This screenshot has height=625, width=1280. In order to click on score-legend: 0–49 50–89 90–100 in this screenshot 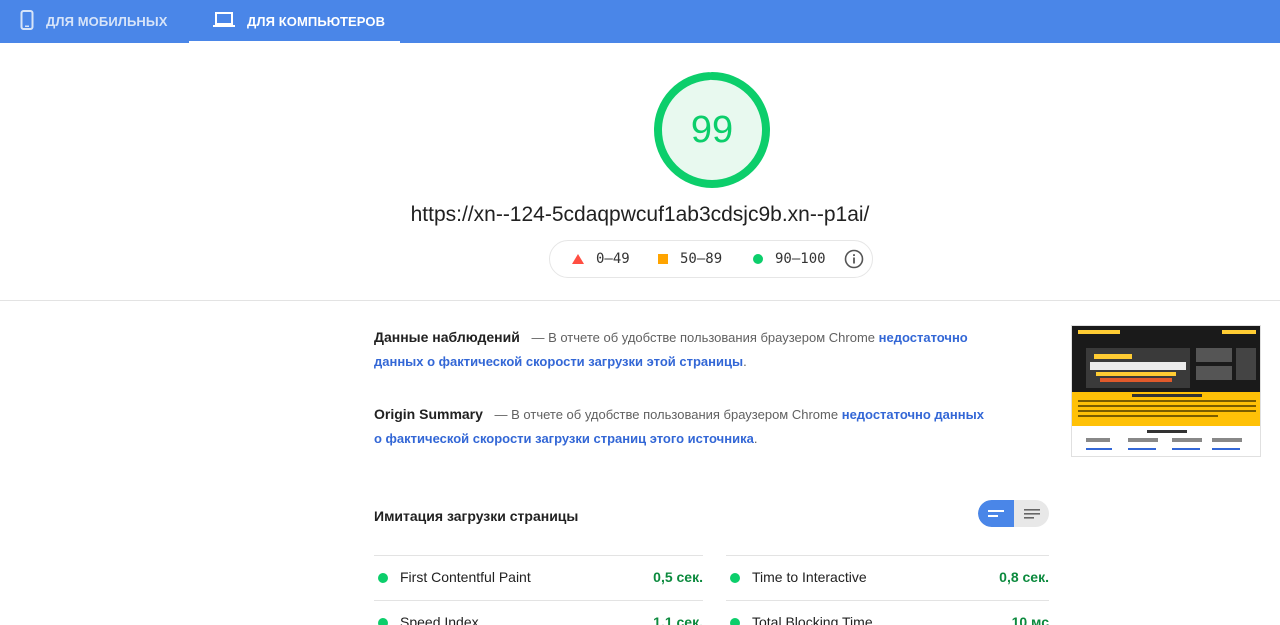, I will do `click(711, 259)`.